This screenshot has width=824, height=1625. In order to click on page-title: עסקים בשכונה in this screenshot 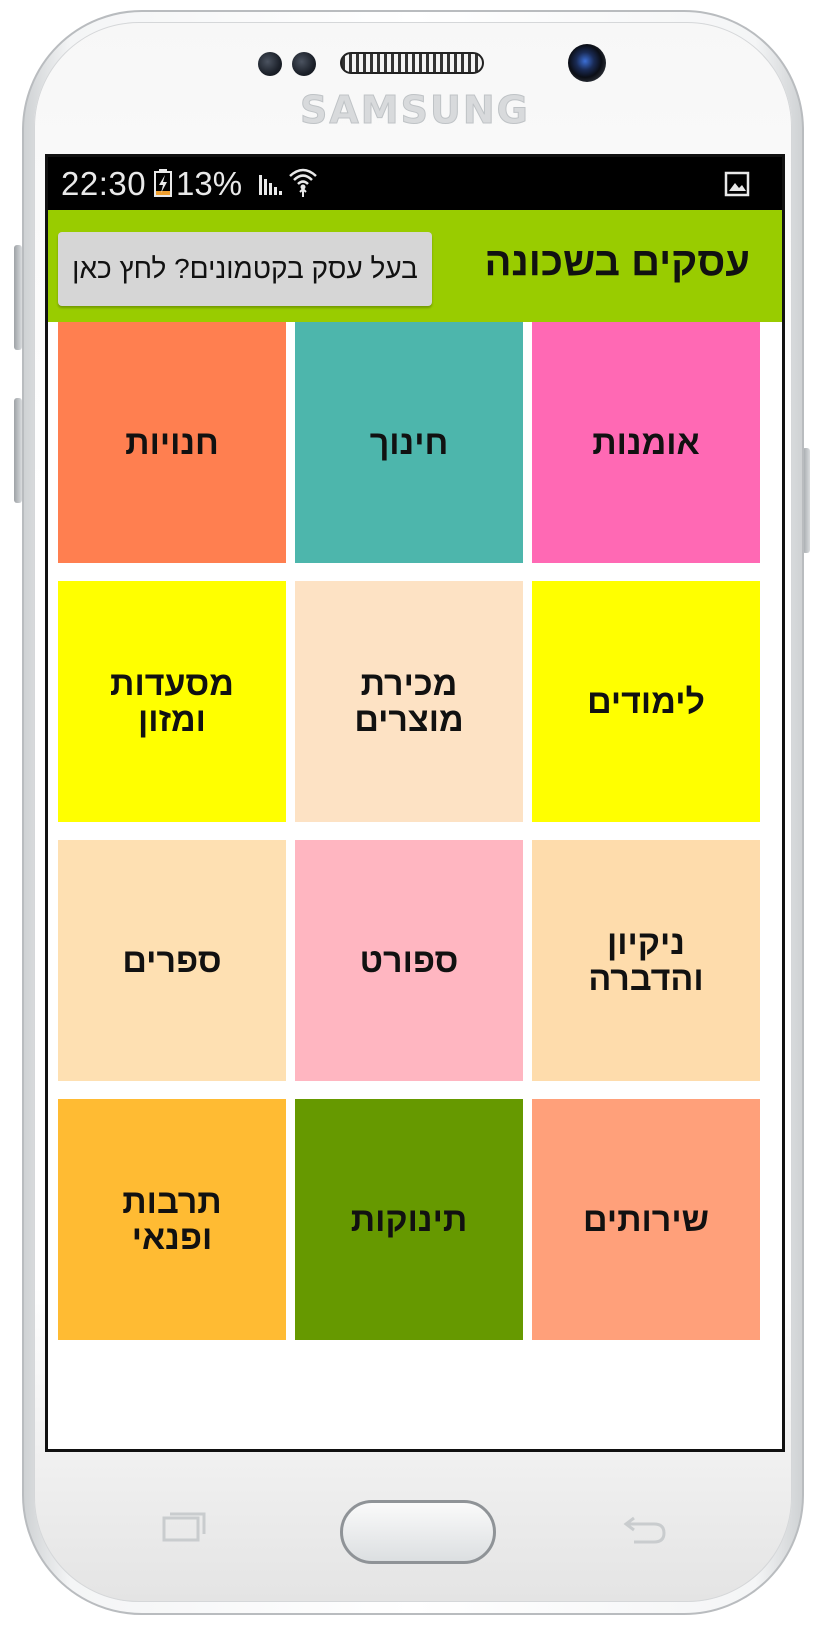, I will do `click(617, 262)`.